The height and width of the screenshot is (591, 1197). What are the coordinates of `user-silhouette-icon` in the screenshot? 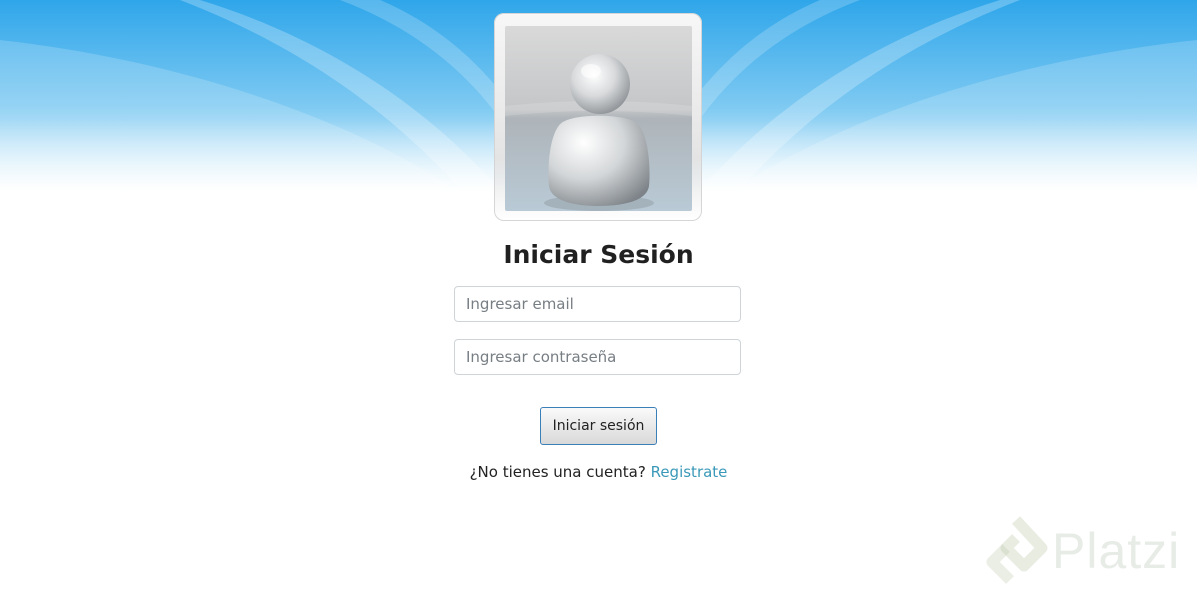 It's located at (598, 118).